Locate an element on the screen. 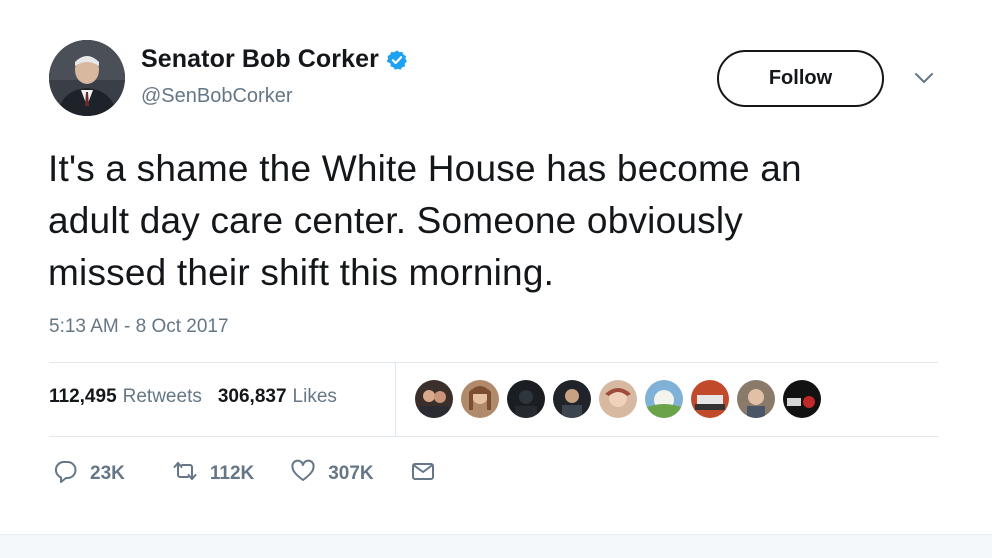  follow-button: Follow is located at coordinates (800, 78).